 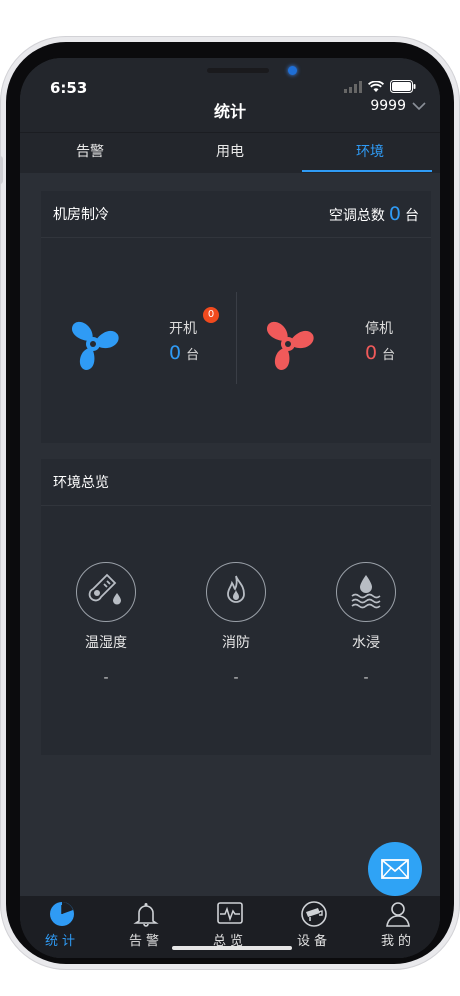 I want to click on stopped-label: 停机, so click(x=379, y=329).